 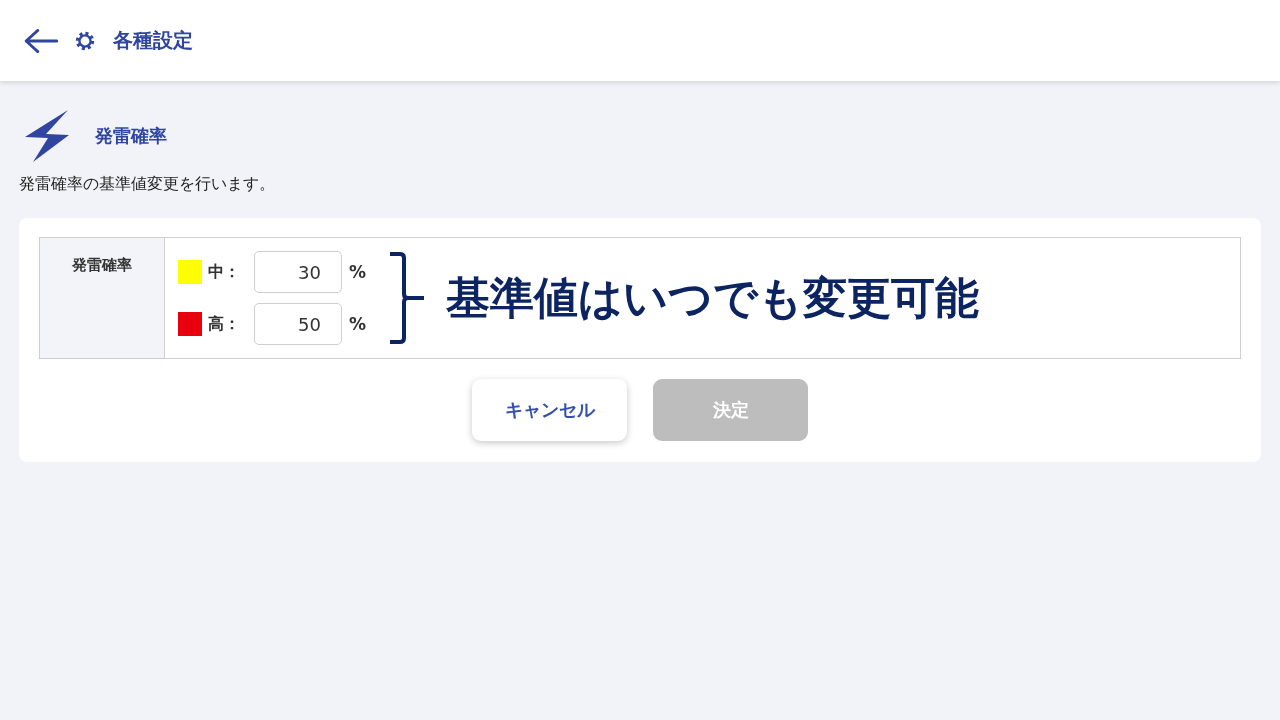 I want to click on level-label: 中：, so click(x=224, y=272).